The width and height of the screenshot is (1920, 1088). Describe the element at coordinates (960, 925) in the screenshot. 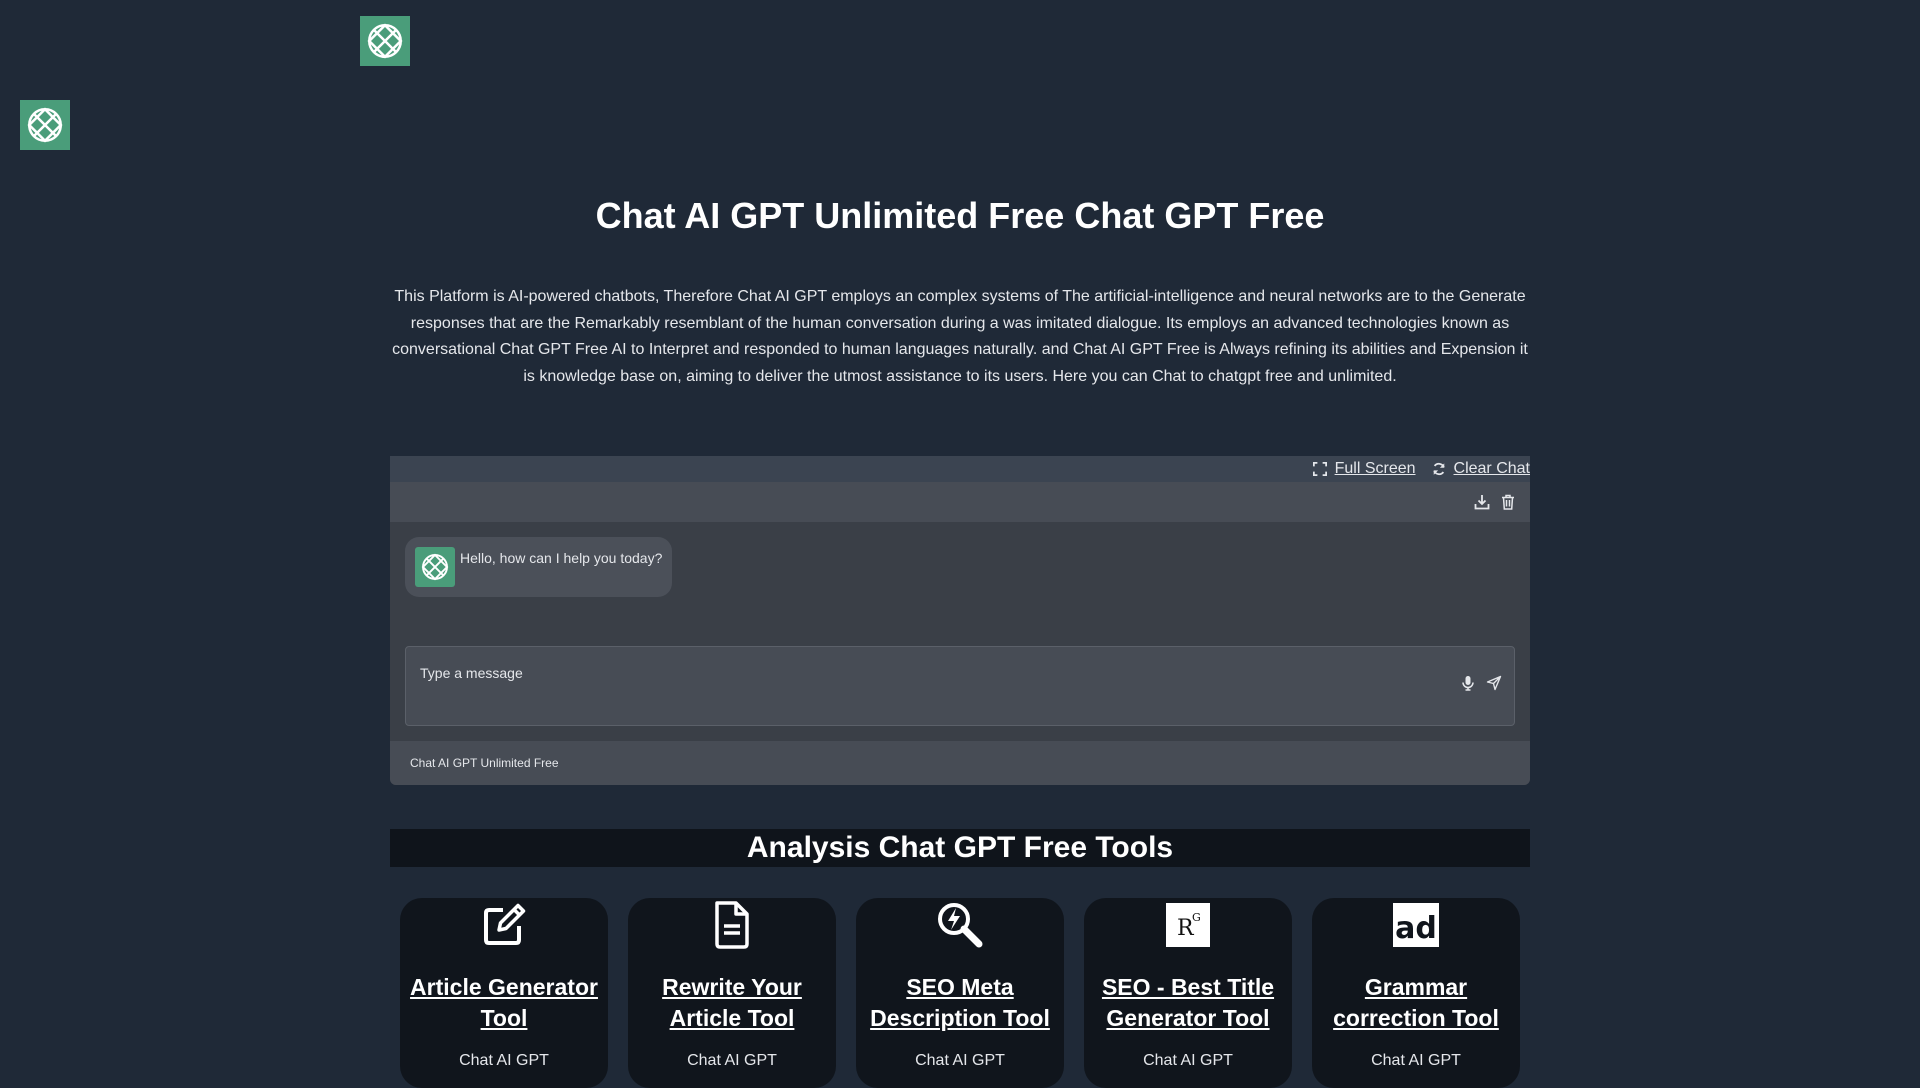

I see `search-bolt-icon` at that location.